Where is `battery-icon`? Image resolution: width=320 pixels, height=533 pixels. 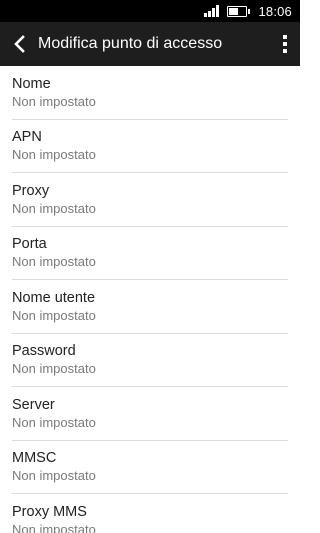
battery-icon is located at coordinates (239, 11).